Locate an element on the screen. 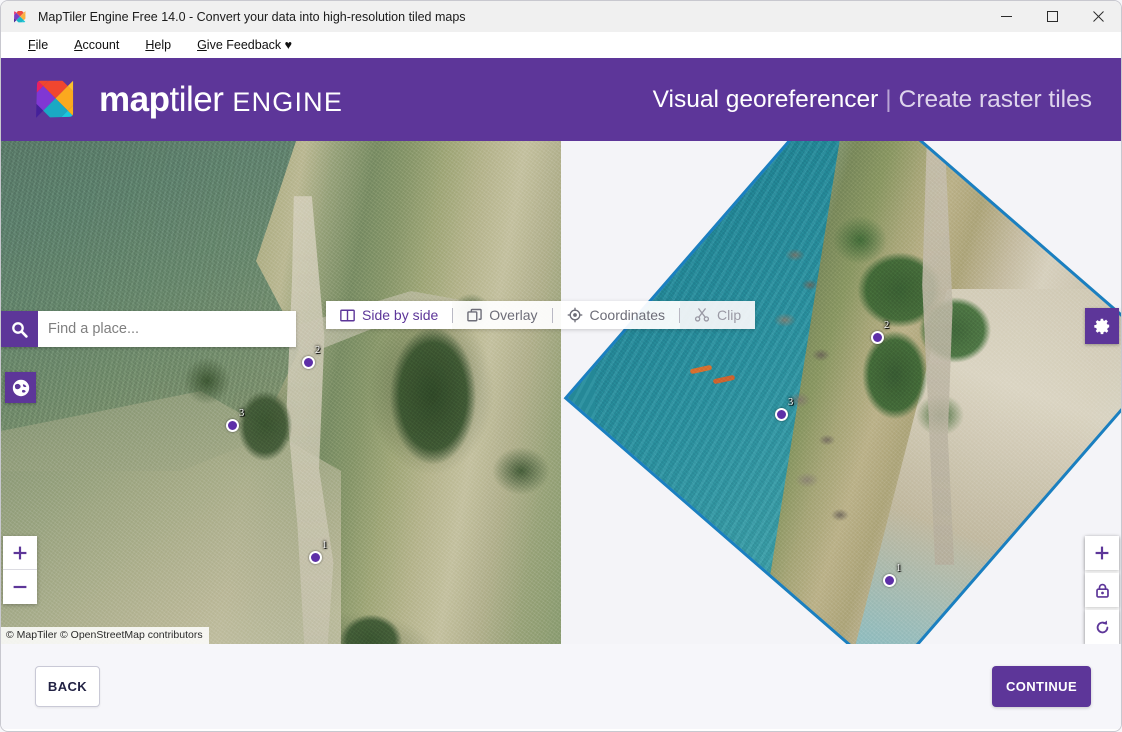 The height and width of the screenshot is (732, 1122). tab-coordinates: Coordinates is located at coordinates (616, 315).